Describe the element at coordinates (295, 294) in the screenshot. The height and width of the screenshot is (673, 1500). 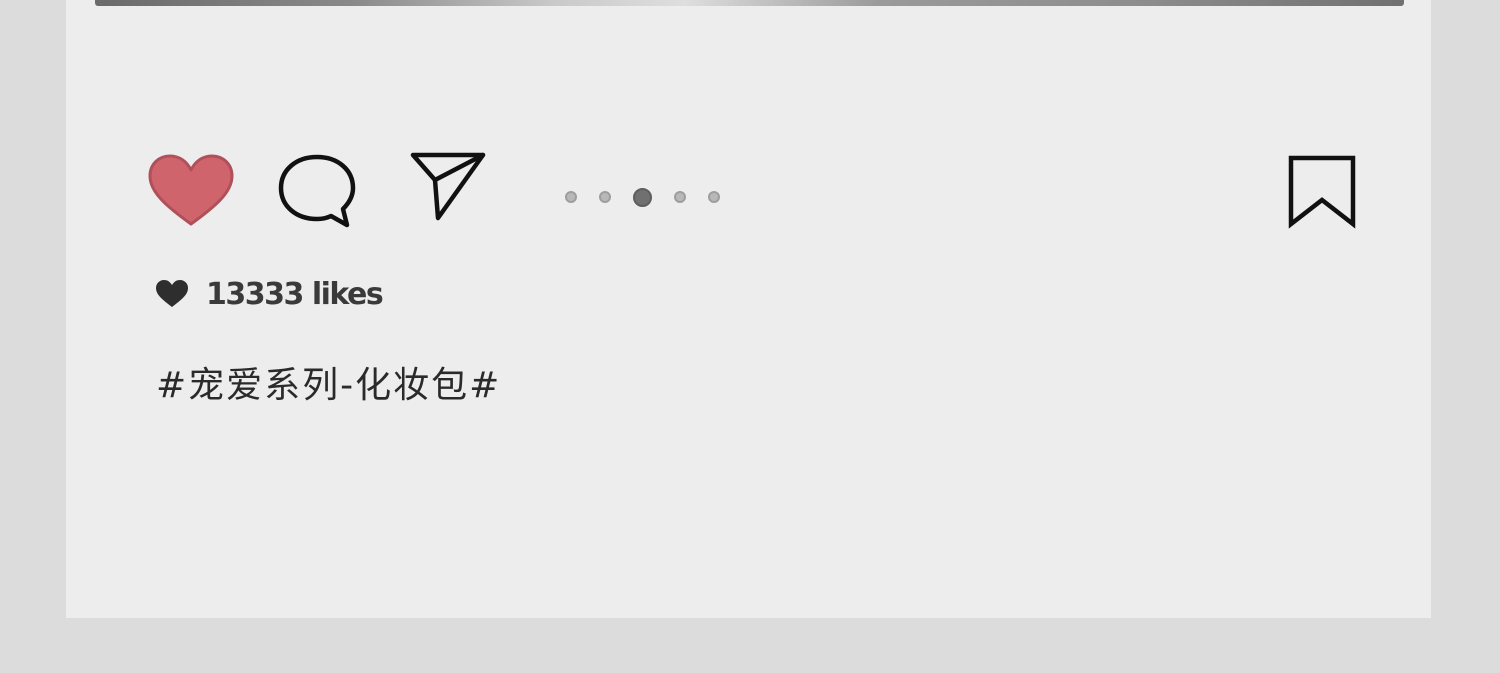
I see `likes-count: 13333 likes` at that location.